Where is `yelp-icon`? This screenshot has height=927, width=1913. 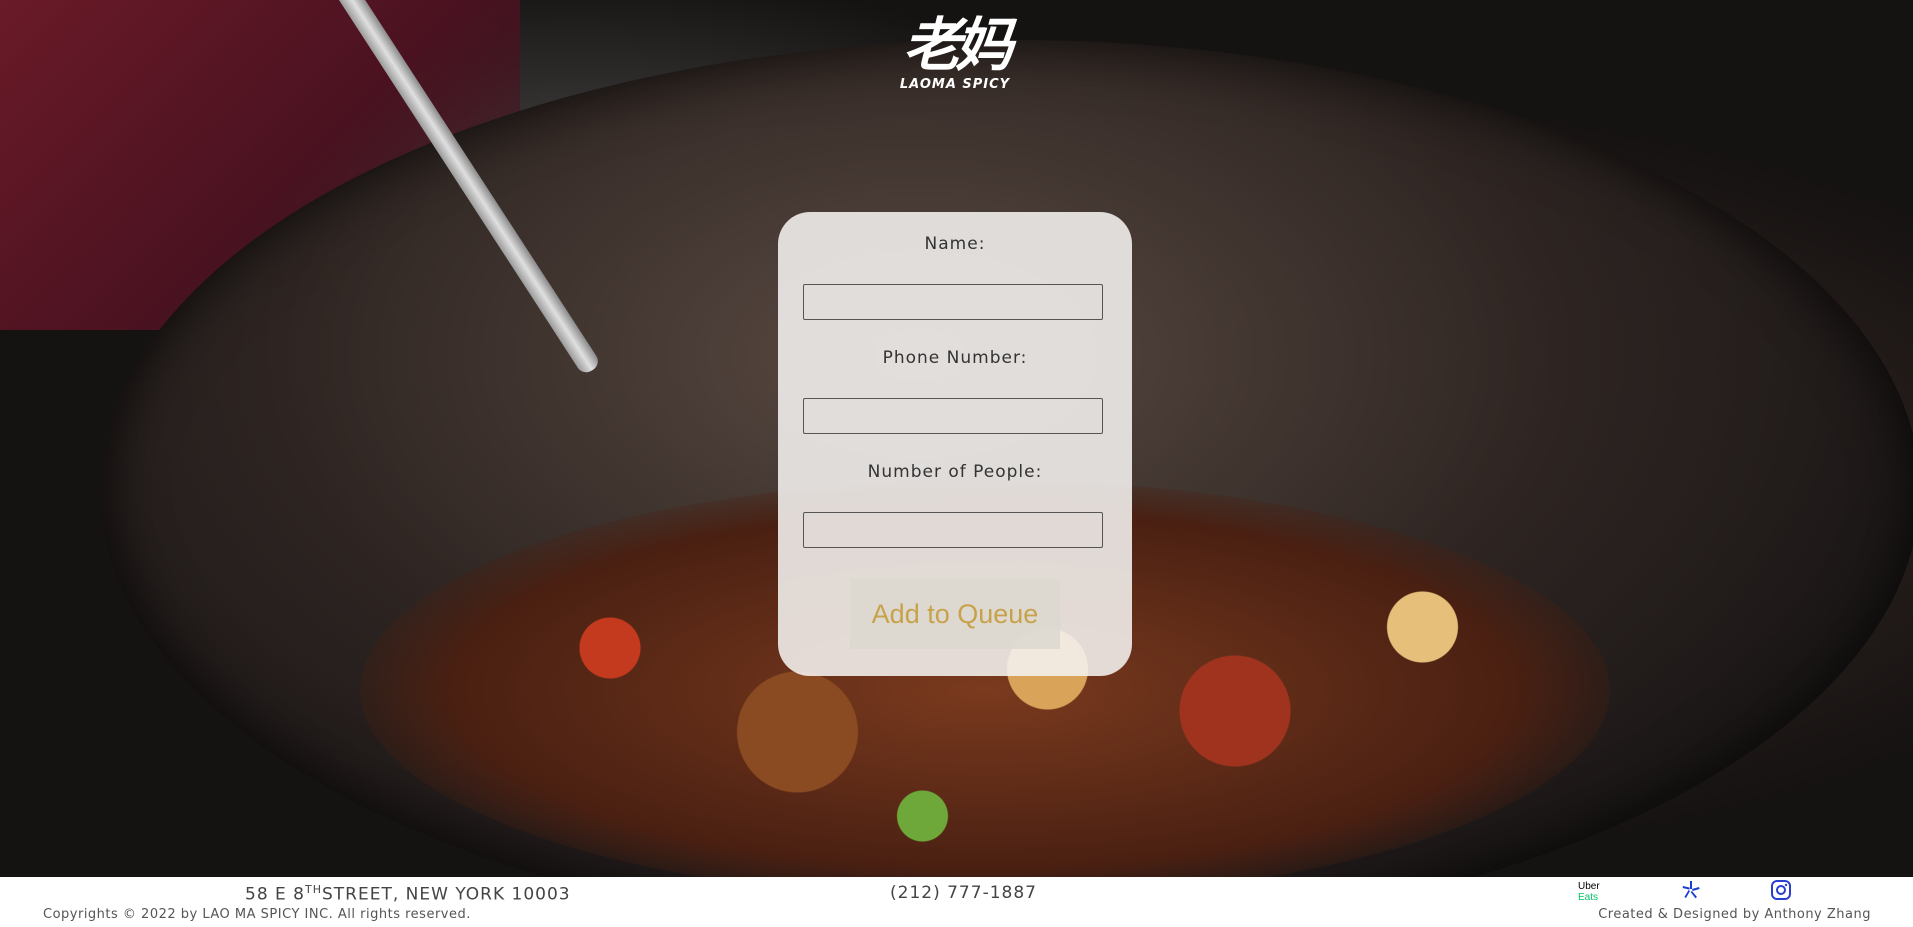 yelp-icon is located at coordinates (1691, 890).